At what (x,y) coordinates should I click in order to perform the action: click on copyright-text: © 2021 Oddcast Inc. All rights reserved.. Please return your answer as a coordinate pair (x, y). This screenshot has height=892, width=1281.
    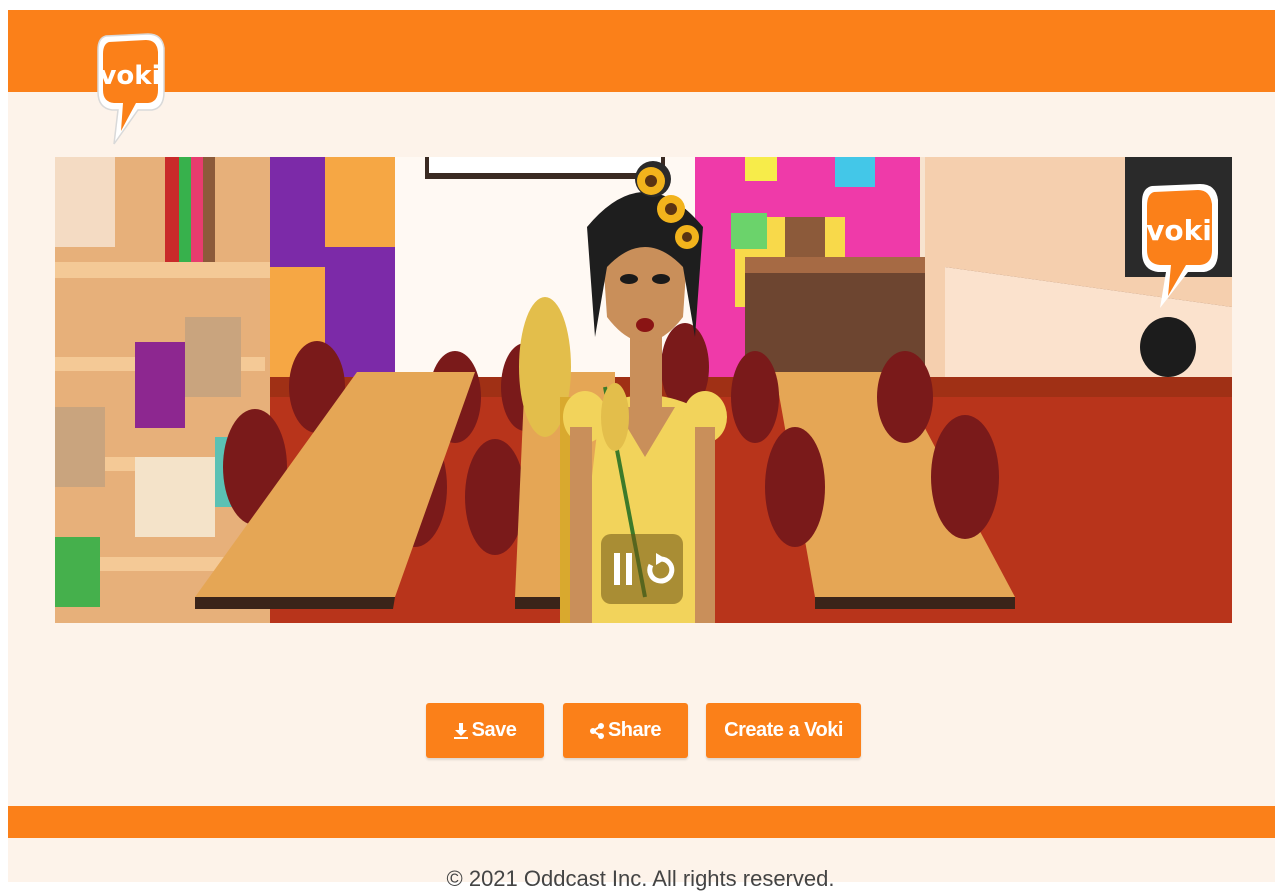
    Looking at the image, I should click on (640, 878).